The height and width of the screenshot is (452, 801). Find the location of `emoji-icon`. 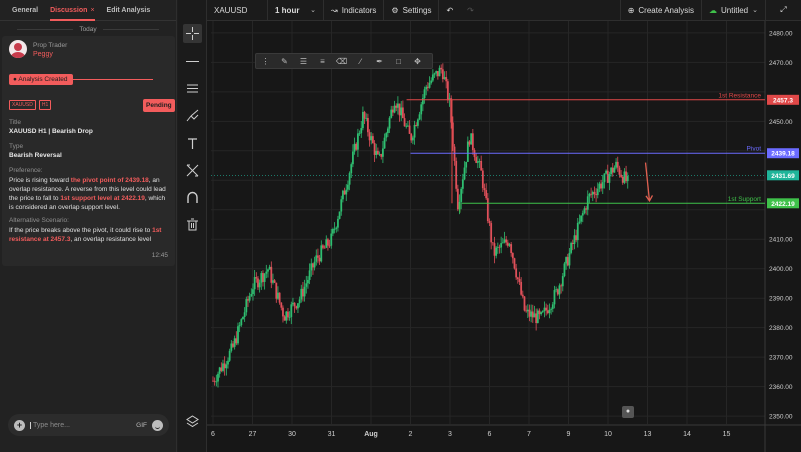

emoji-icon is located at coordinates (157, 425).